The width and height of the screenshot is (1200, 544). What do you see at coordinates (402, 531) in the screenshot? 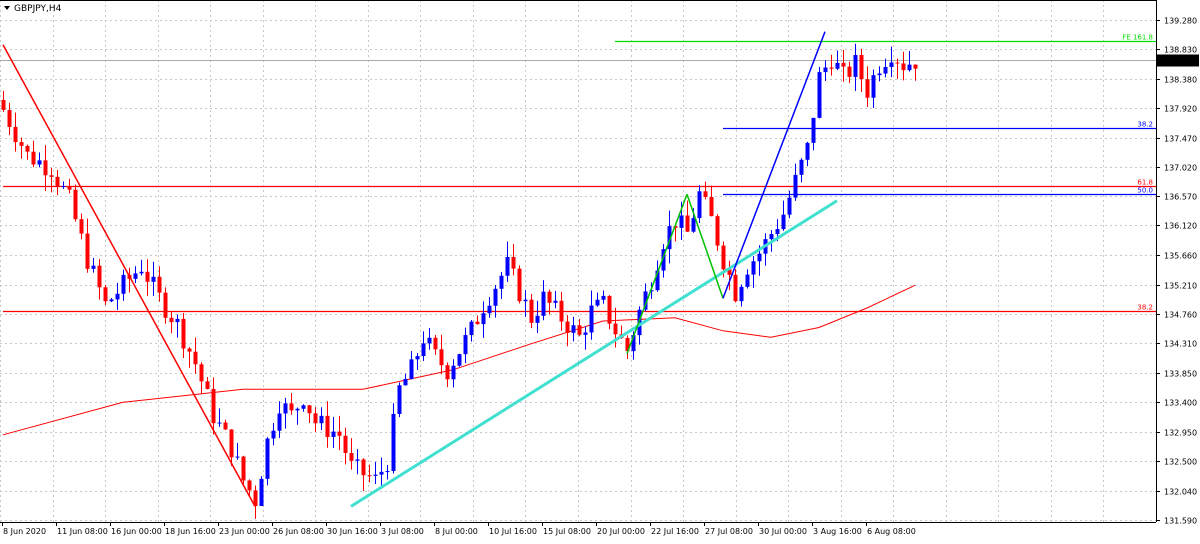
I see `time-tick-label: 3 Jul 08:00` at bounding box center [402, 531].